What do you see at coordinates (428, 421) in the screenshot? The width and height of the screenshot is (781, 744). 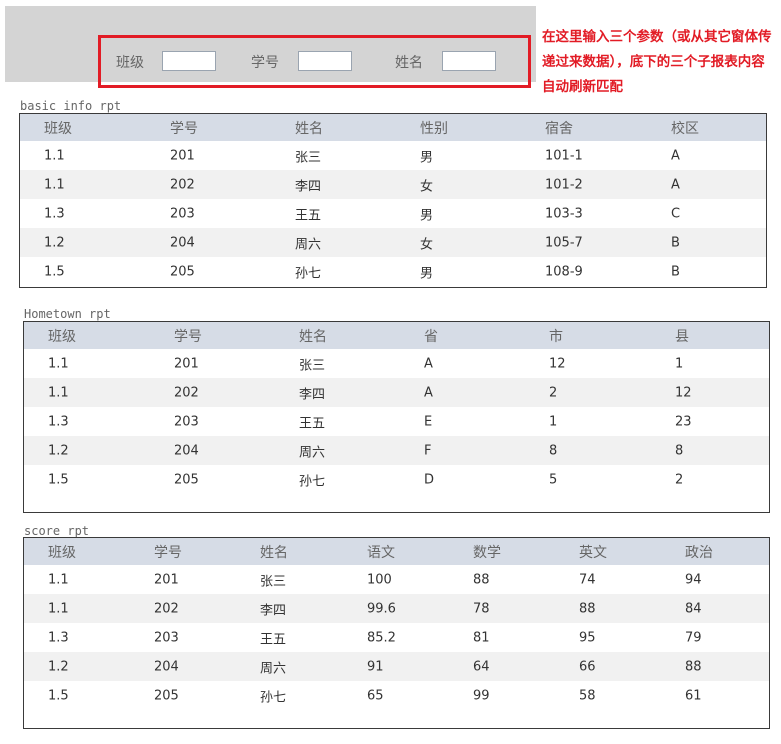 I see `table-cell: E` at bounding box center [428, 421].